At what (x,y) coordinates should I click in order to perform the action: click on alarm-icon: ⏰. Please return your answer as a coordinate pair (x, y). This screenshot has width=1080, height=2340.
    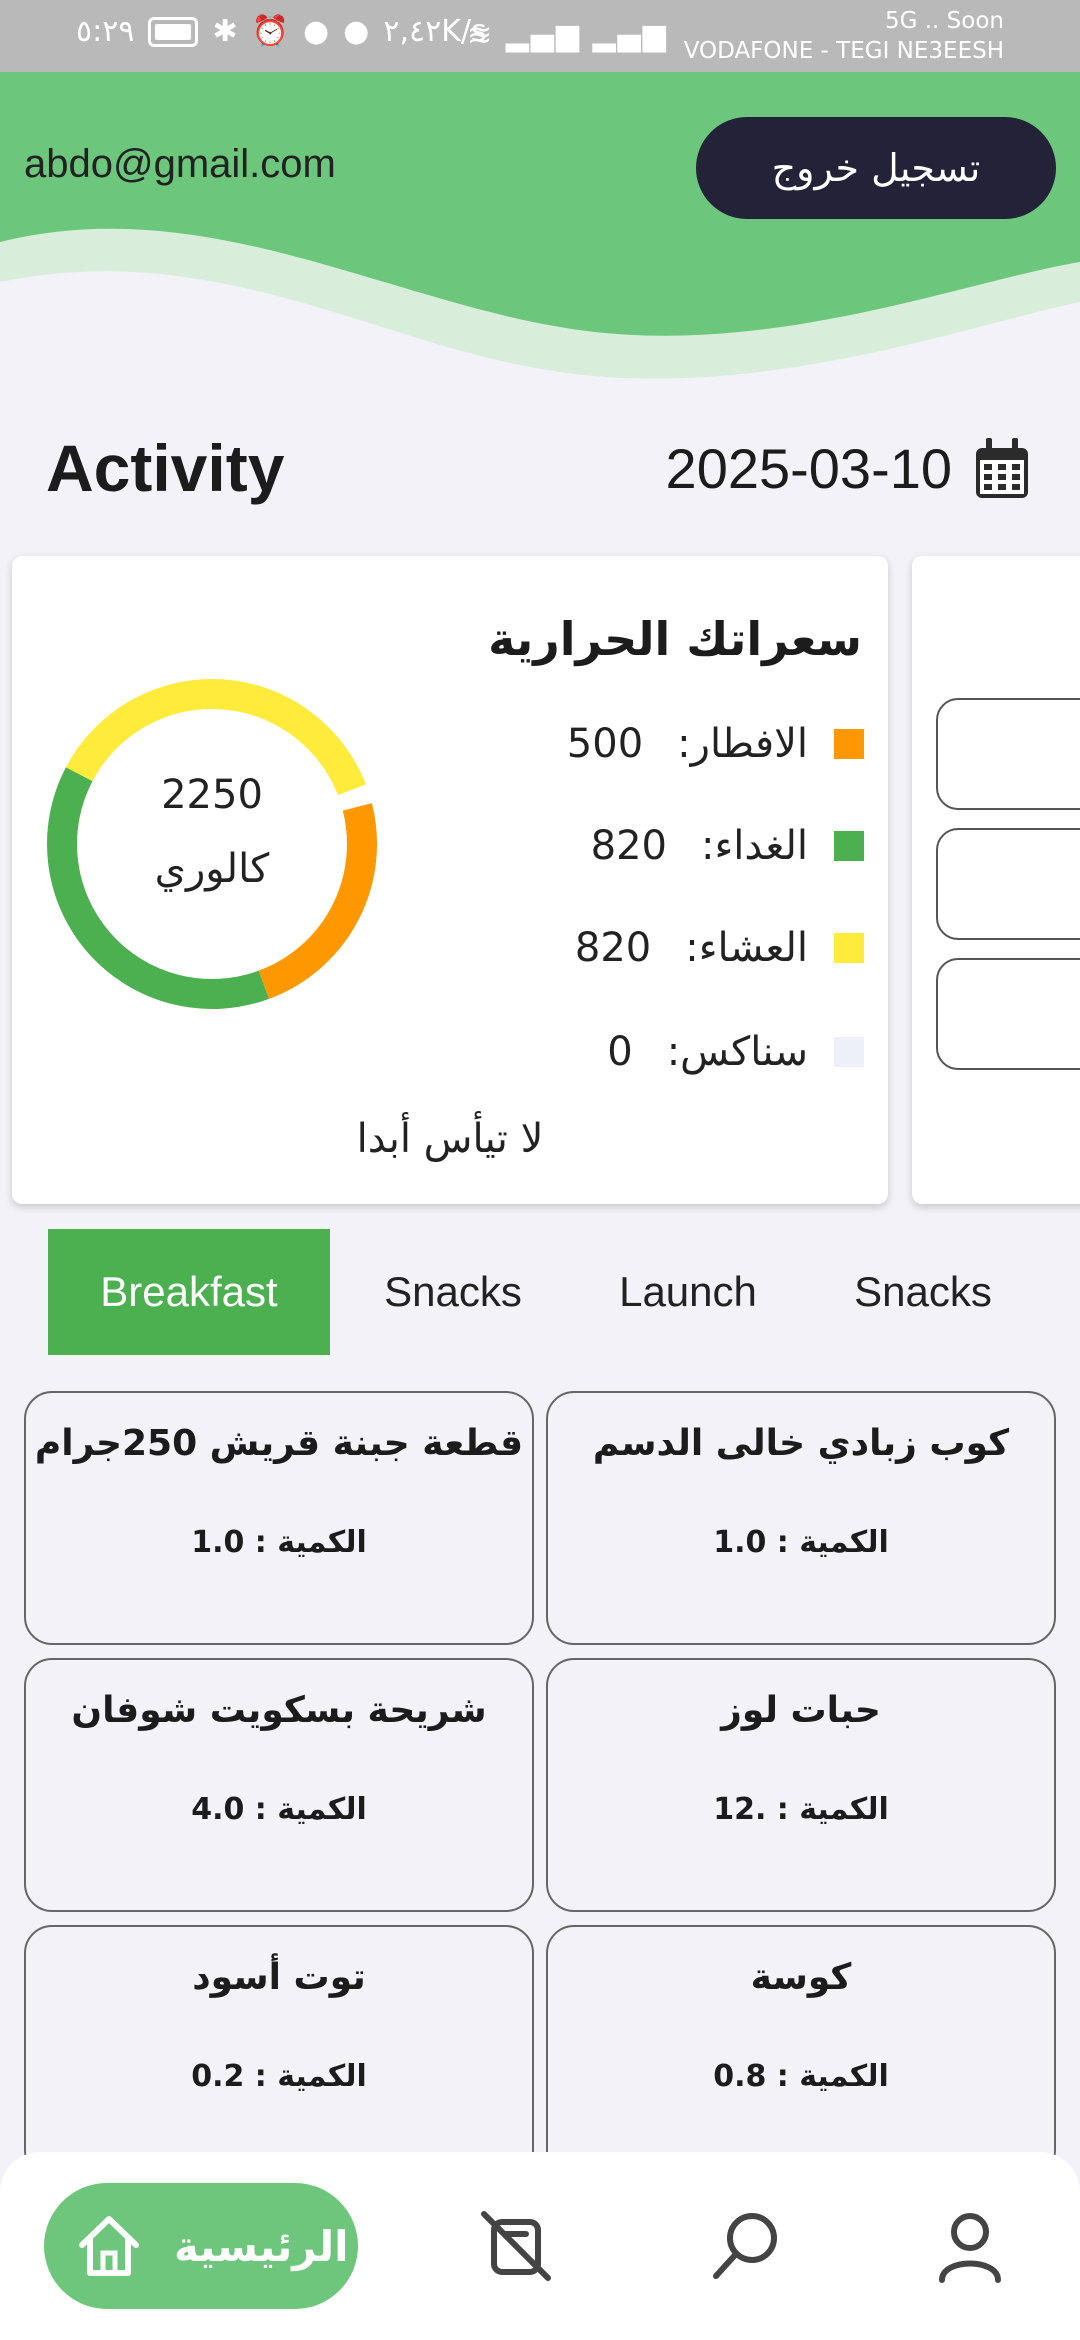
    Looking at the image, I should click on (270, 31).